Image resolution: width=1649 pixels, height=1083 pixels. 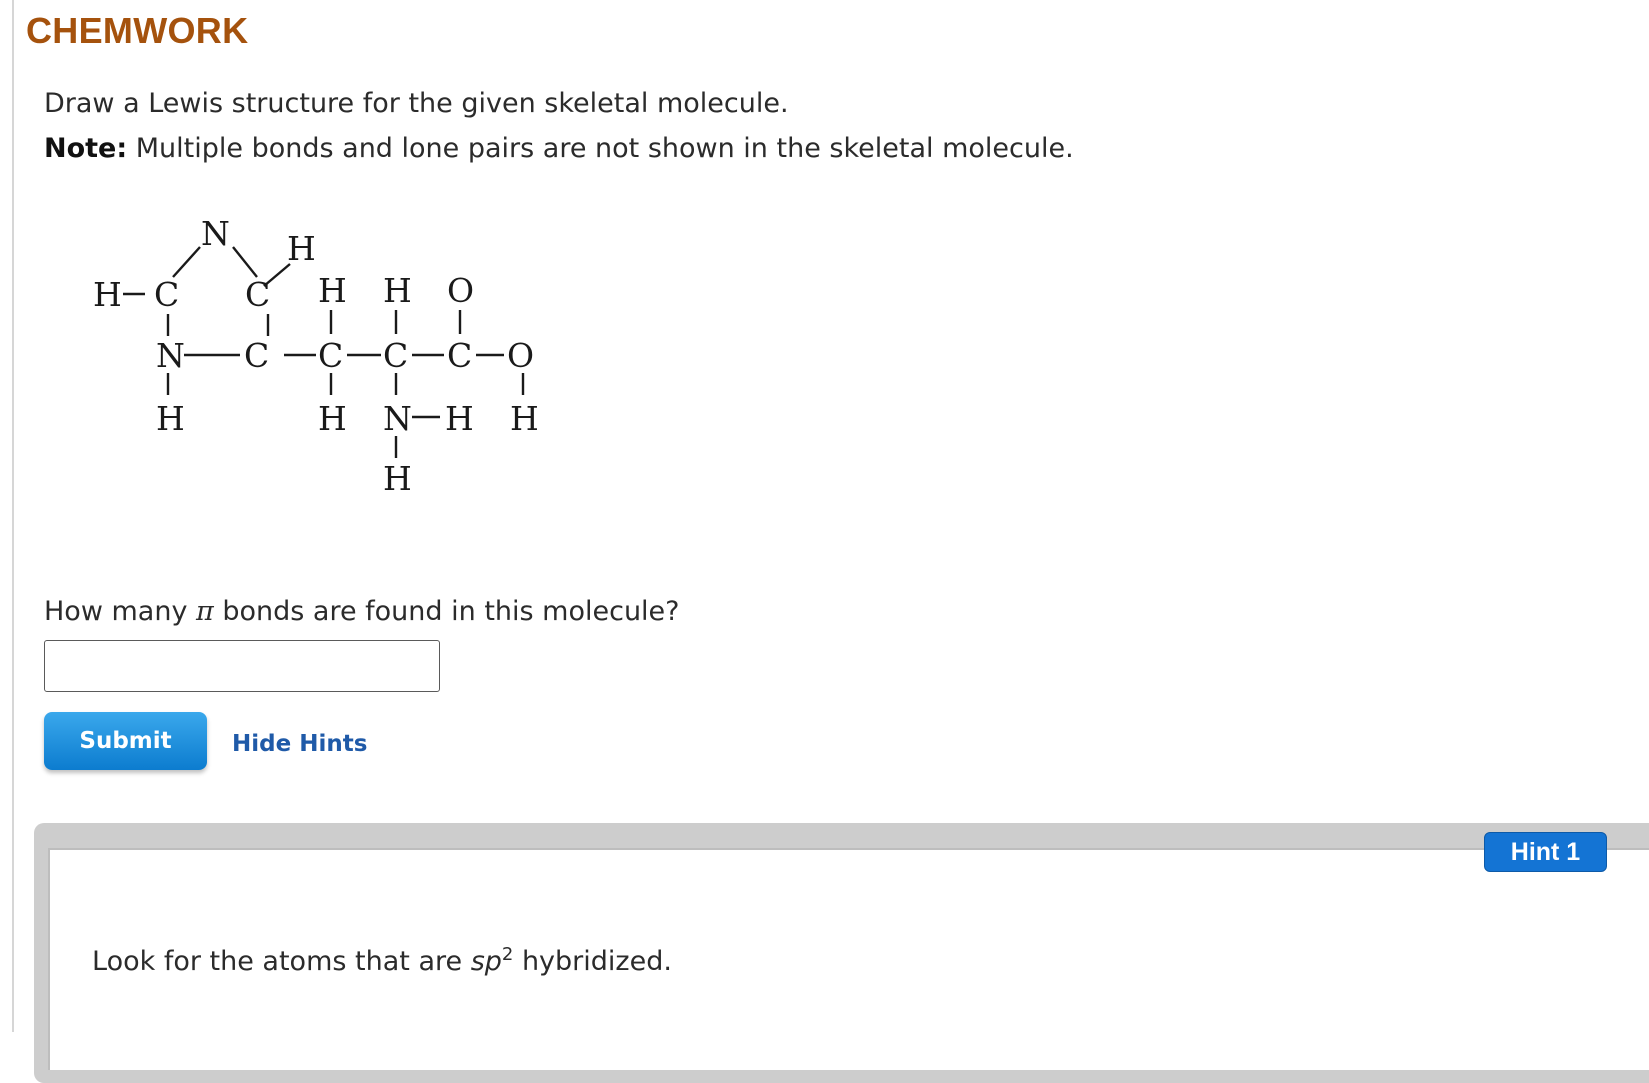 What do you see at coordinates (242, 666) in the screenshot?
I see `answer-input` at bounding box center [242, 666].